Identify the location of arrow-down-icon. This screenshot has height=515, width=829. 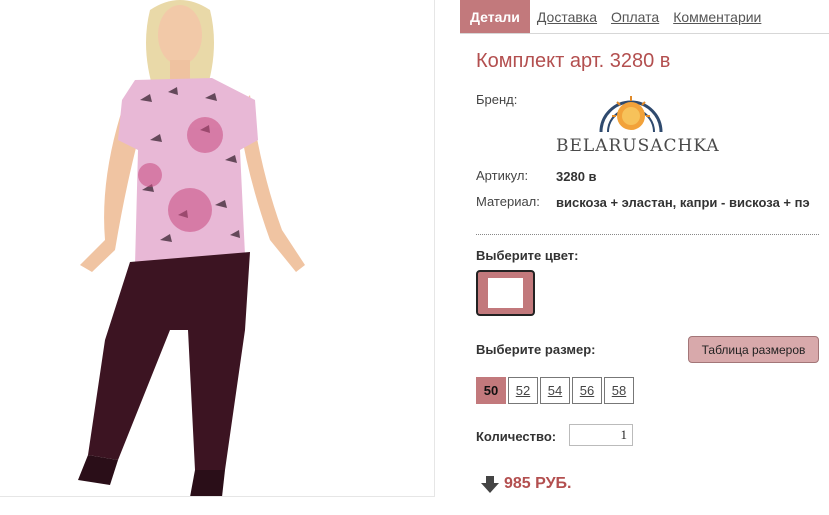
(490, 484).